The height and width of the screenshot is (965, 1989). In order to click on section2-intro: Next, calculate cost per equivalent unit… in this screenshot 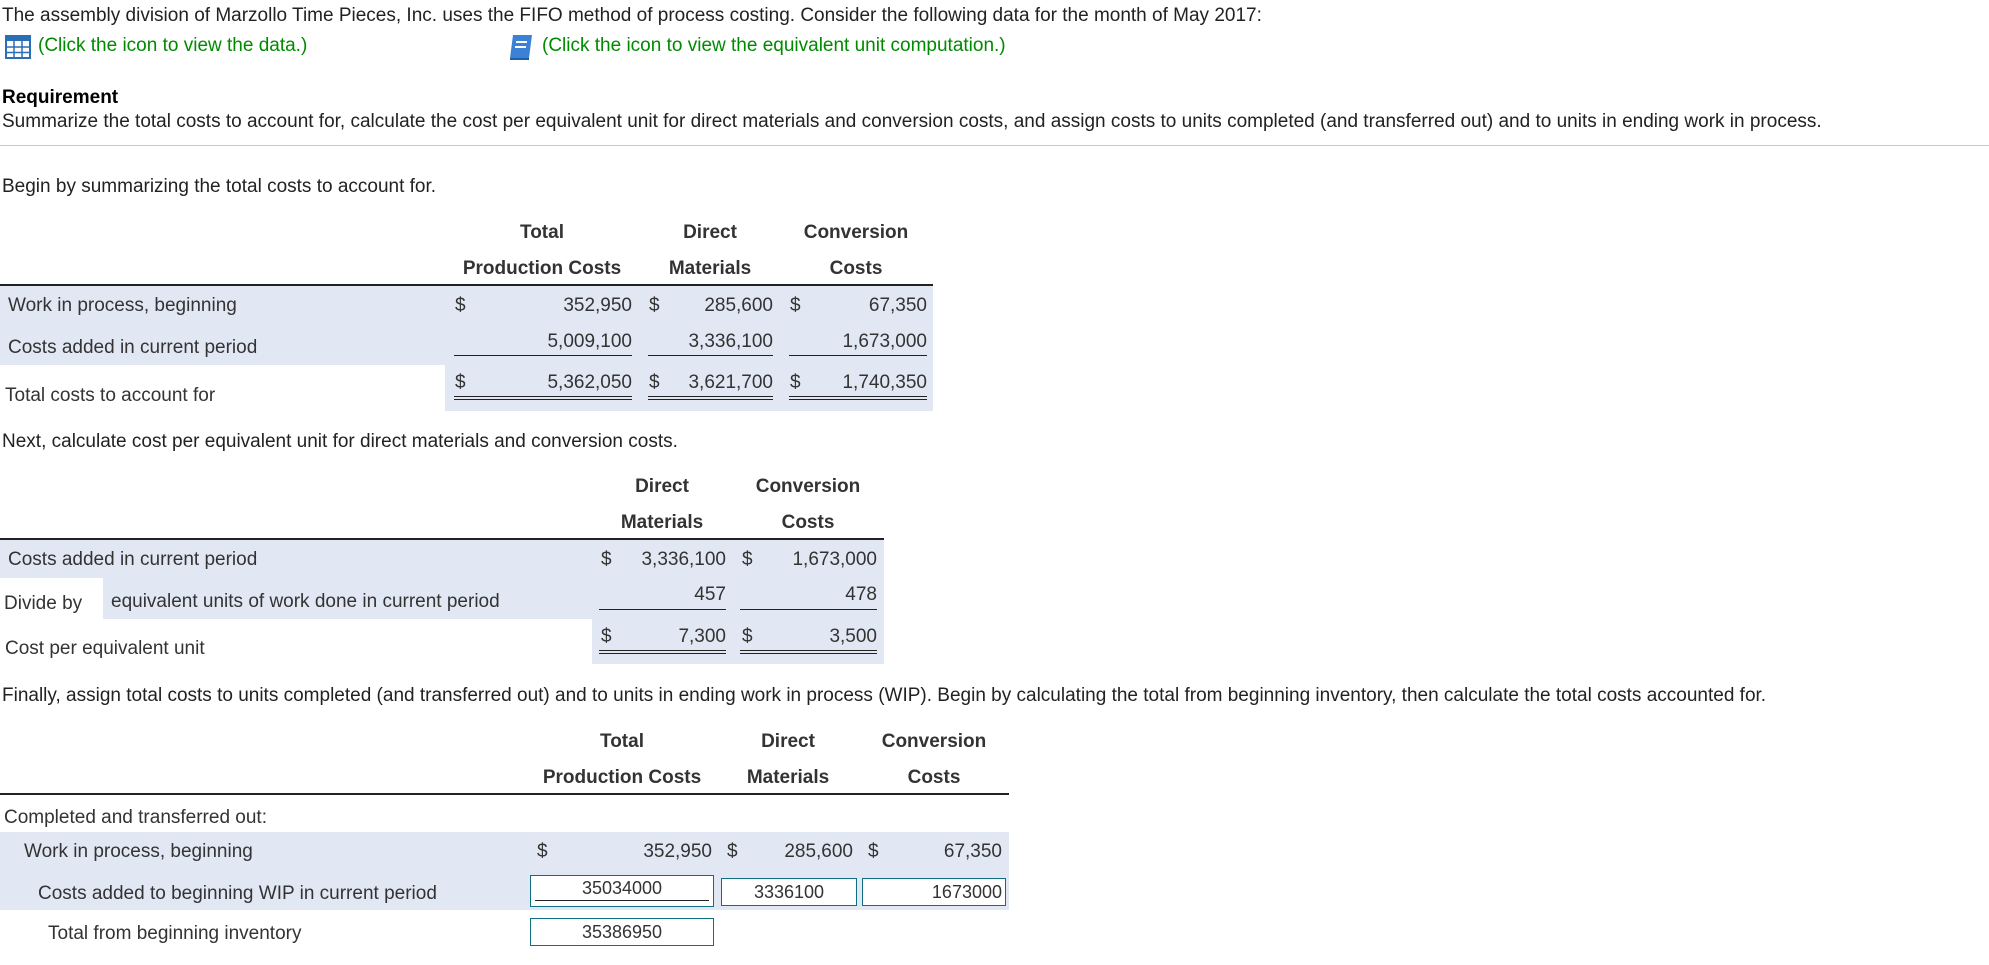, I will do `click(340, 441)`.